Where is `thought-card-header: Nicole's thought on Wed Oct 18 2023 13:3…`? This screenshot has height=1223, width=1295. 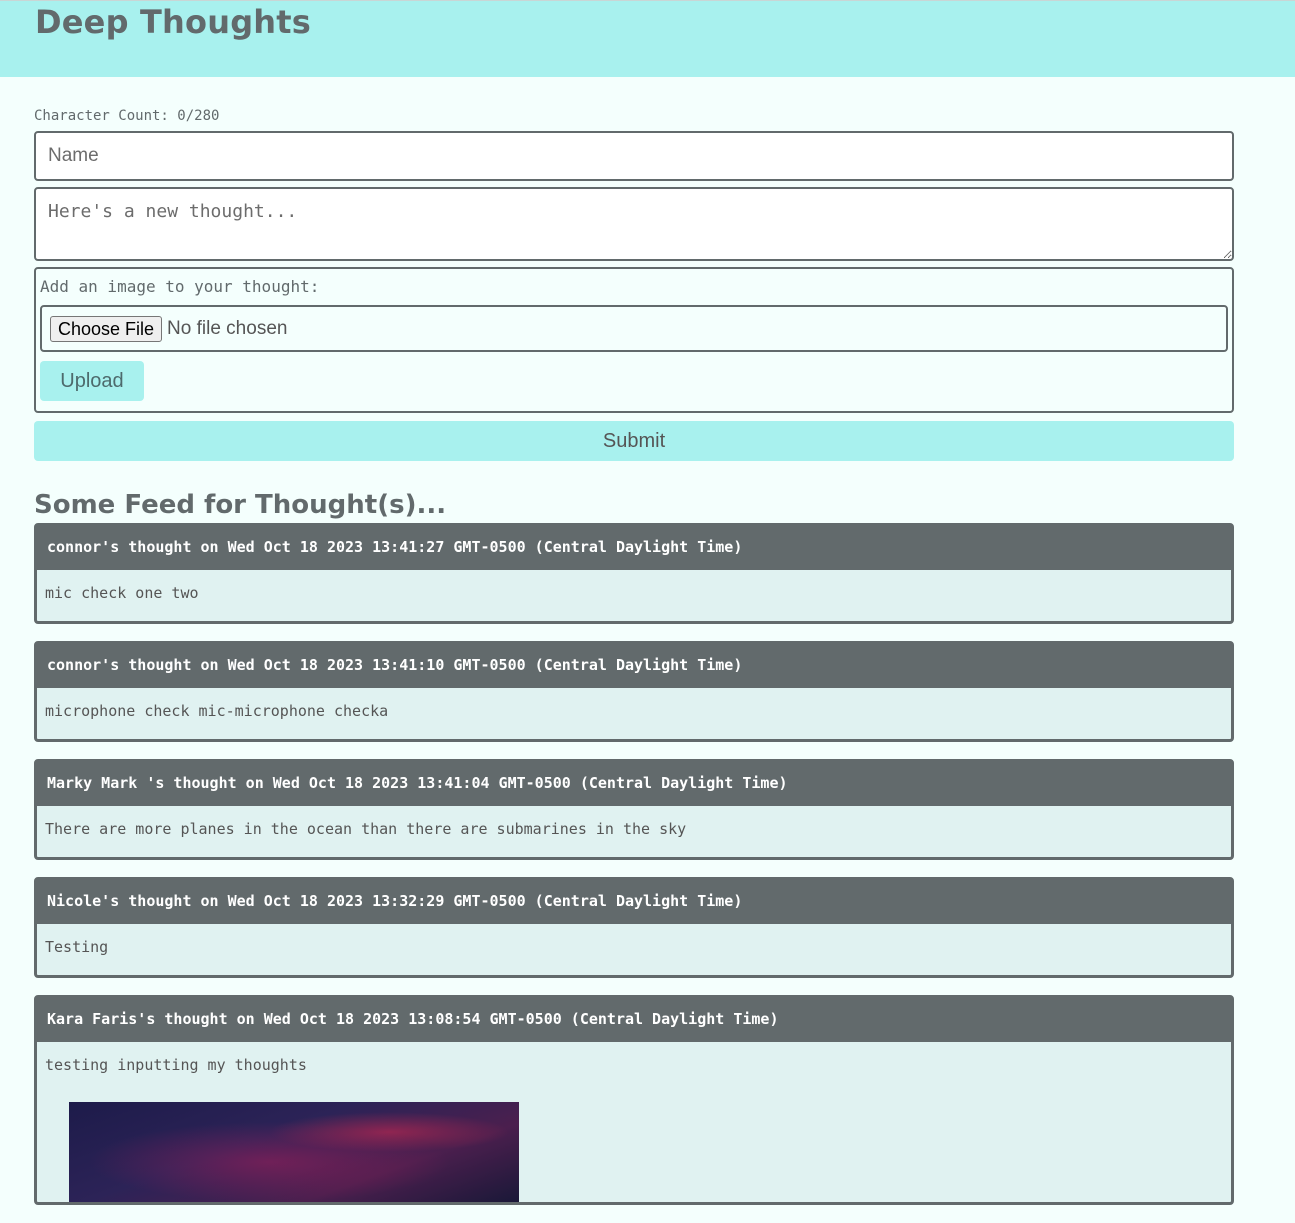 thought-card-header: Nicole's thought on Wed Oct 18 2023 13:3… is located at coordinates (634, 901).